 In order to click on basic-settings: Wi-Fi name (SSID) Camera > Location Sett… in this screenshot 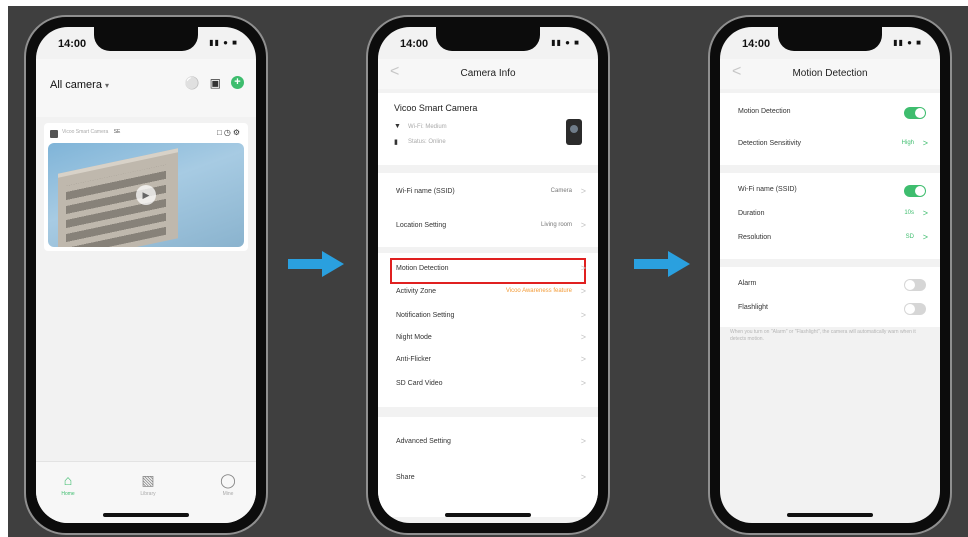, I will do `click(488, 210)`.